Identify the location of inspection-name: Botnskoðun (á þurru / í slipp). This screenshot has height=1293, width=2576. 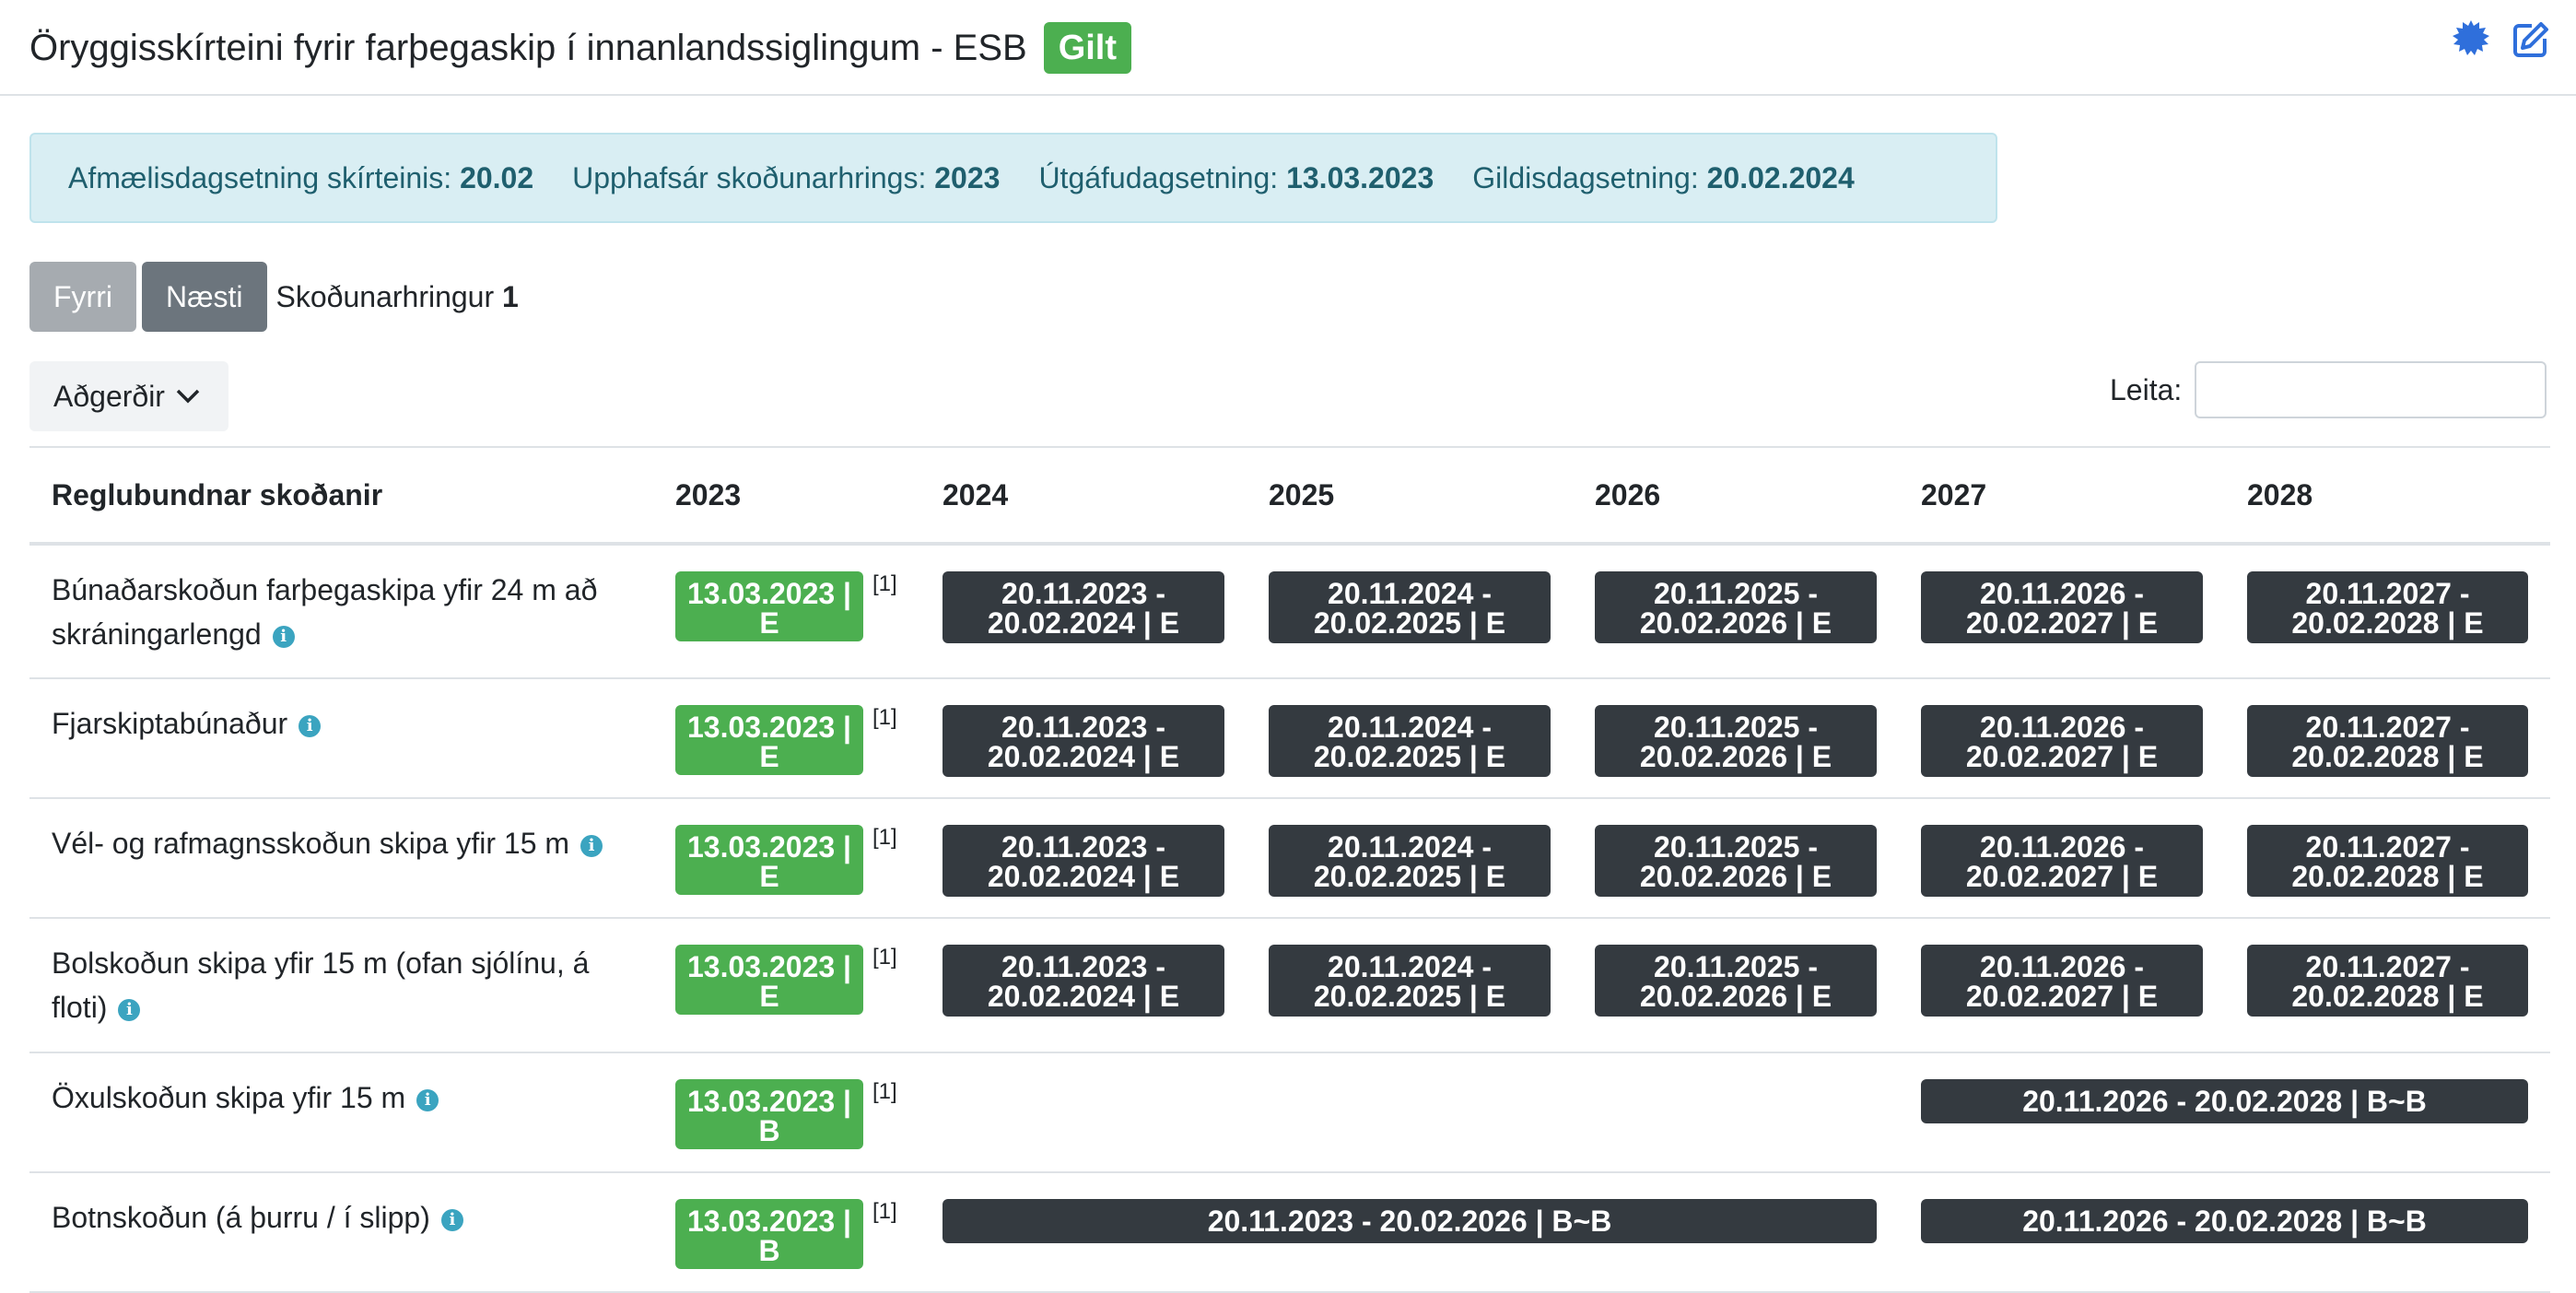
(241, 1217).